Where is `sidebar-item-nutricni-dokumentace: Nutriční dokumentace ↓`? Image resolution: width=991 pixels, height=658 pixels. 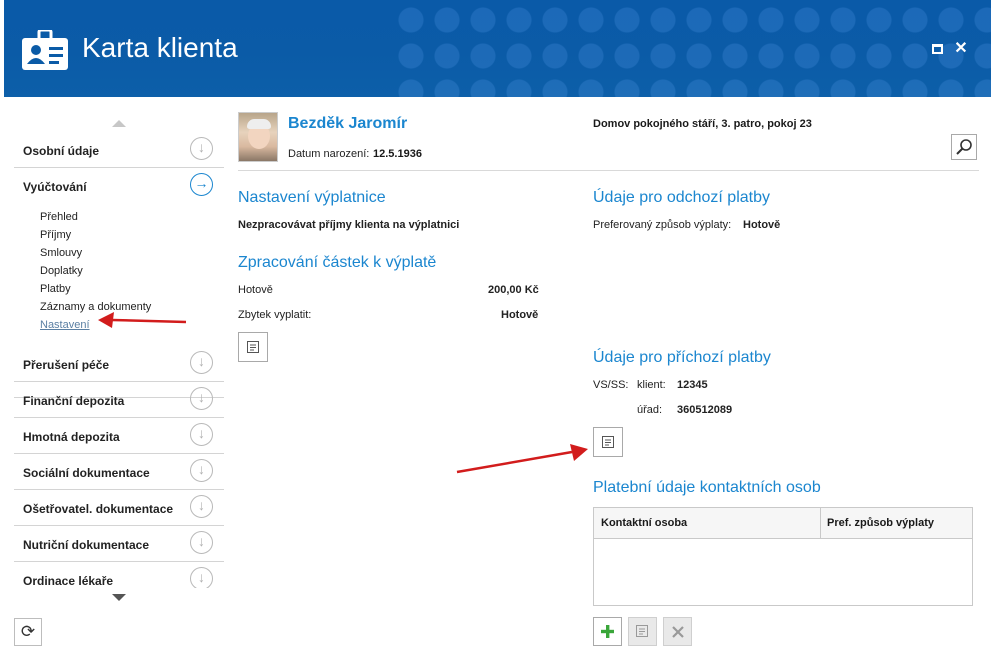
sidebar-item-nutricni-dokumentace: Nutriční dokumentace ↓ is located at coordinates (119, 544).